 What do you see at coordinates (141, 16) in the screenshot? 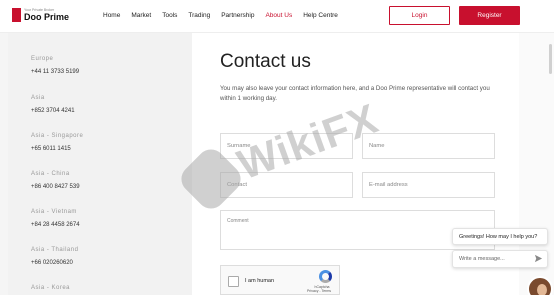
I see `nav-market: Market` at bounding box center [141, 16].